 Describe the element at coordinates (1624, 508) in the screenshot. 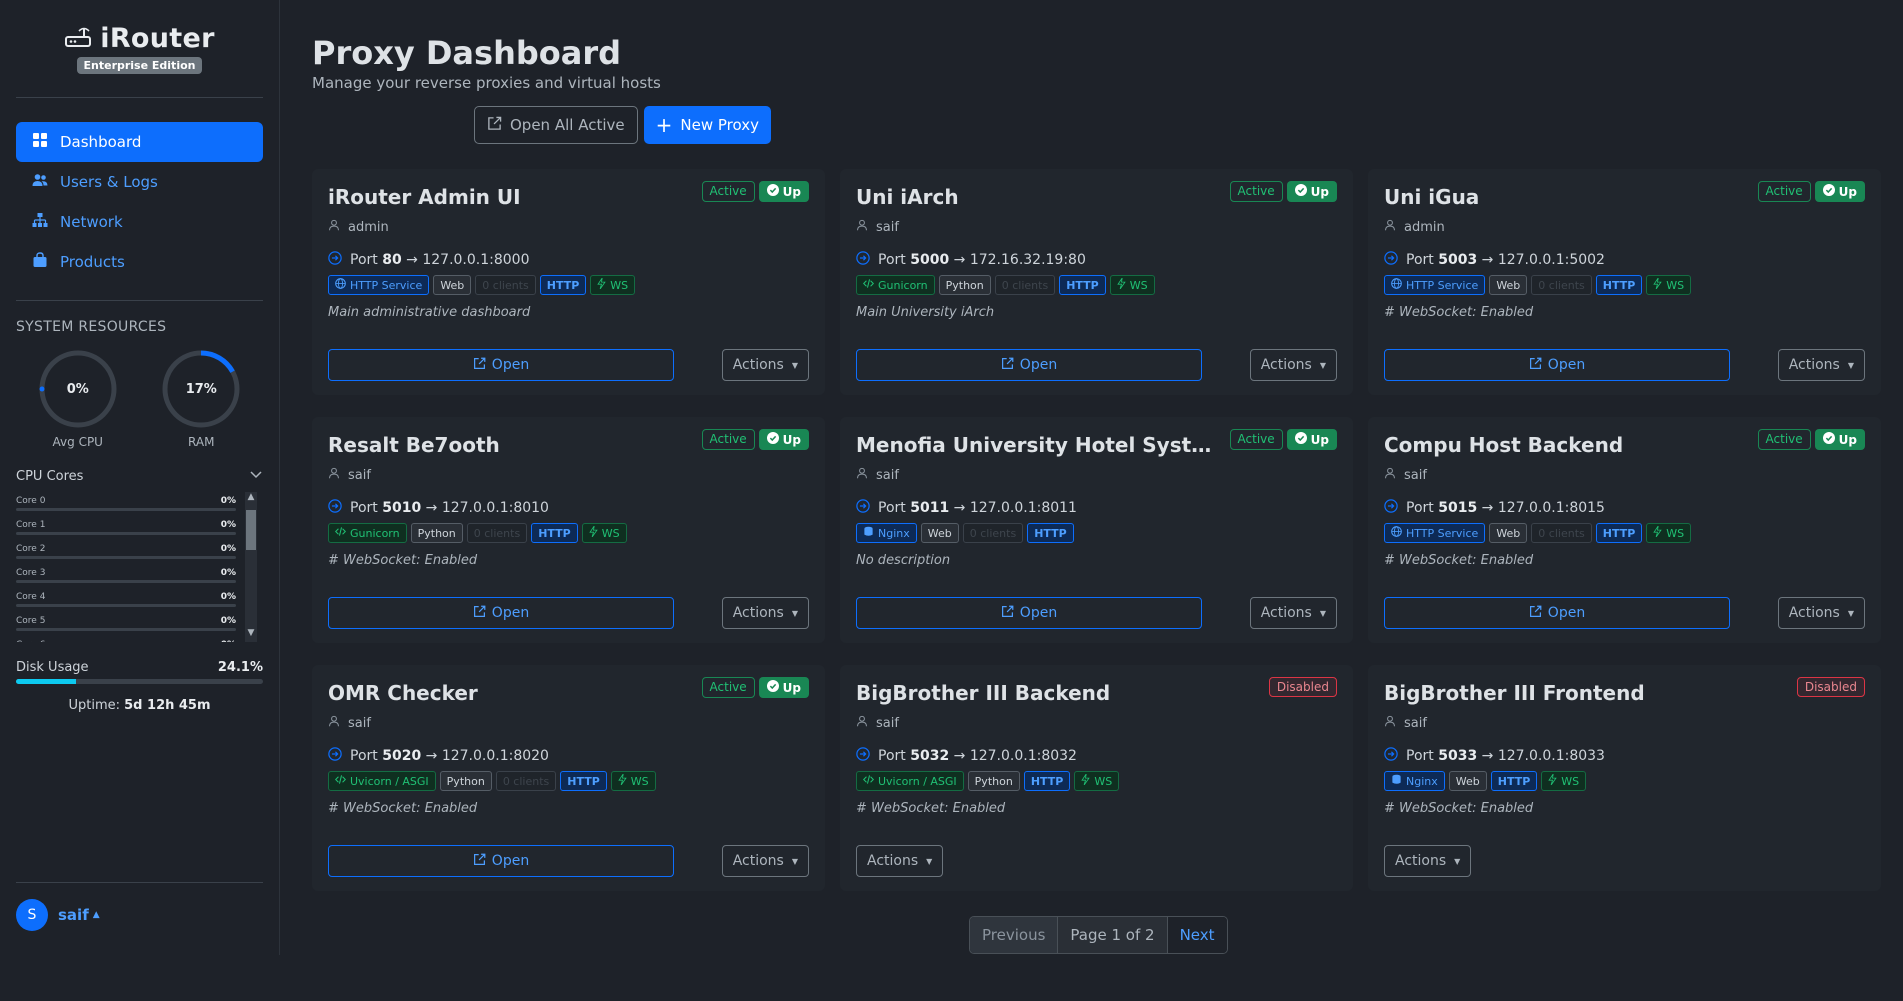

I see `port-mapping: Port 5015 → 127.0.0.1:8015` at that location.